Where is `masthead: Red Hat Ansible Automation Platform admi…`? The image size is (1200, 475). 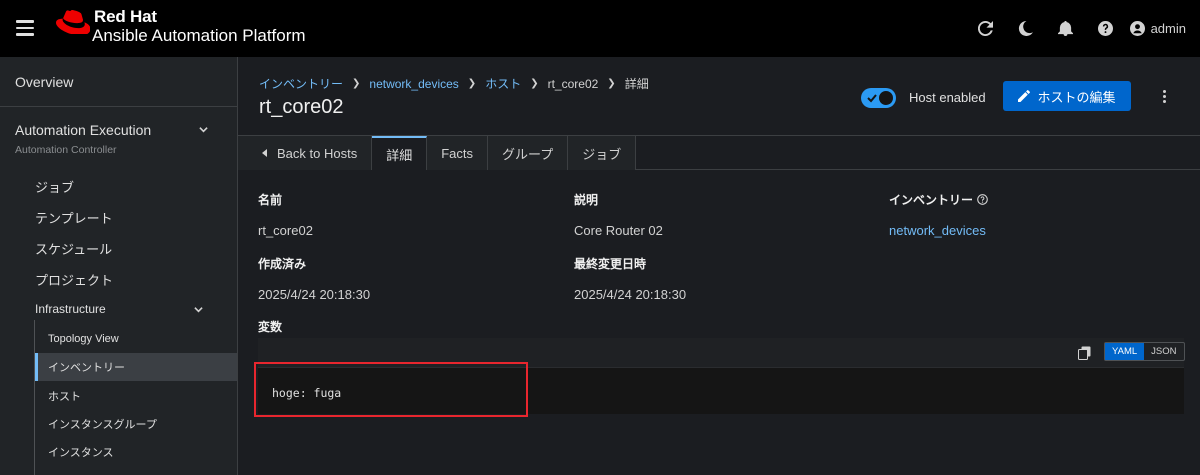 masthead: Red Hat Ansible Automation Platform admi… is located at coordinates (600, 28).